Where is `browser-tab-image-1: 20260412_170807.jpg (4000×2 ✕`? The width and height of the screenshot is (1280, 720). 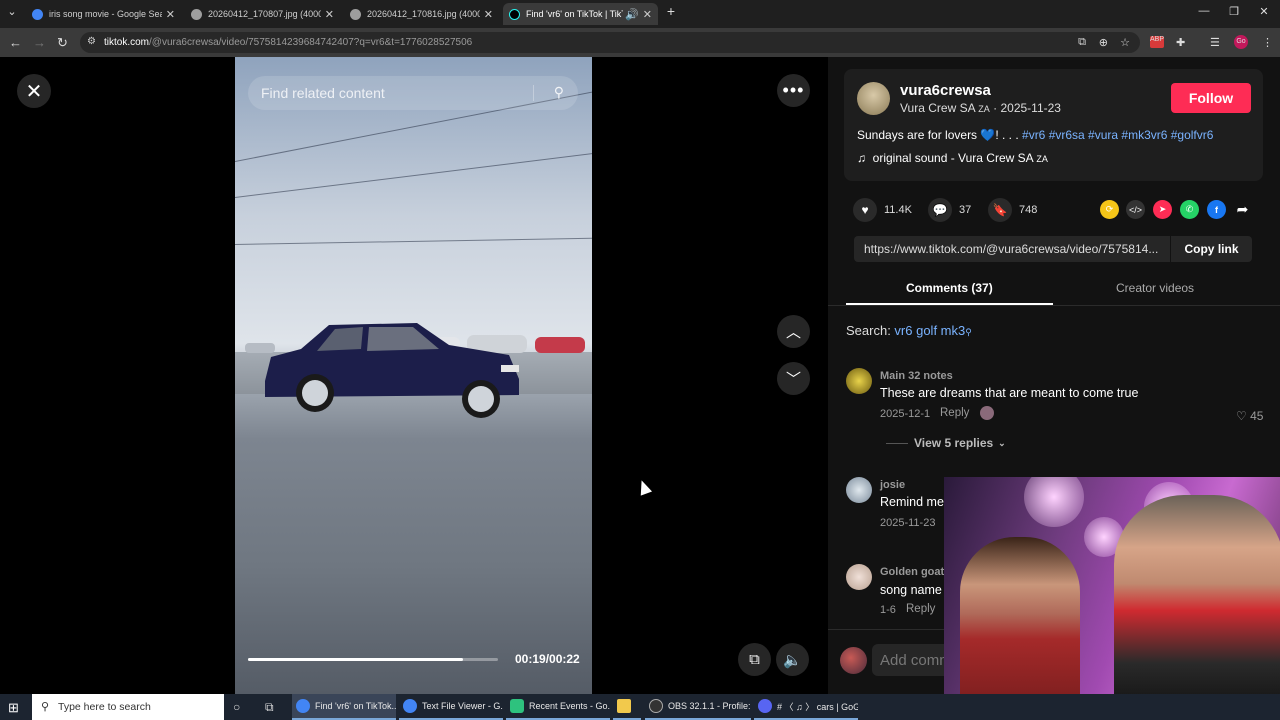
browser-tab-image-1: 20260412_170807.jpg (4000×2 ✕ is located at coordinates (262, 14).